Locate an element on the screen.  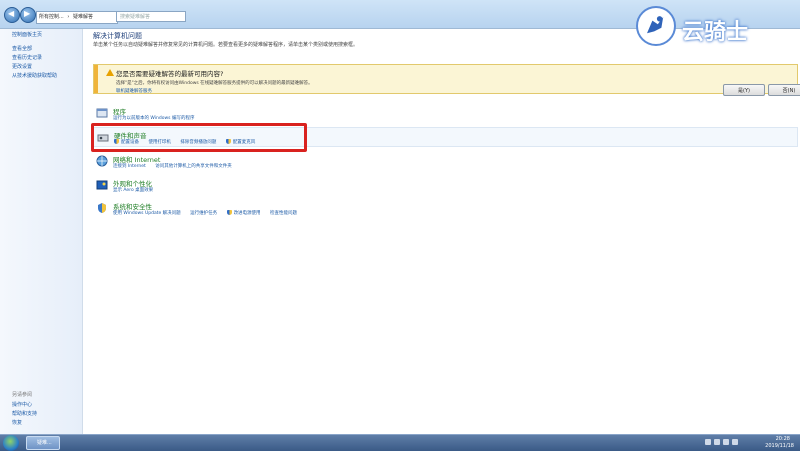
highlight-box is located at coordinates (199, 137).